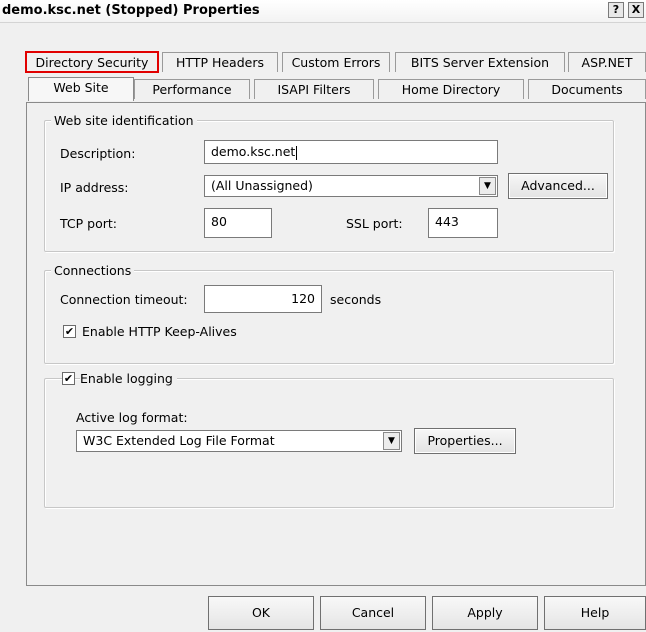  I want to click on ssl-port-label: SSL port:, so click(374, 223).